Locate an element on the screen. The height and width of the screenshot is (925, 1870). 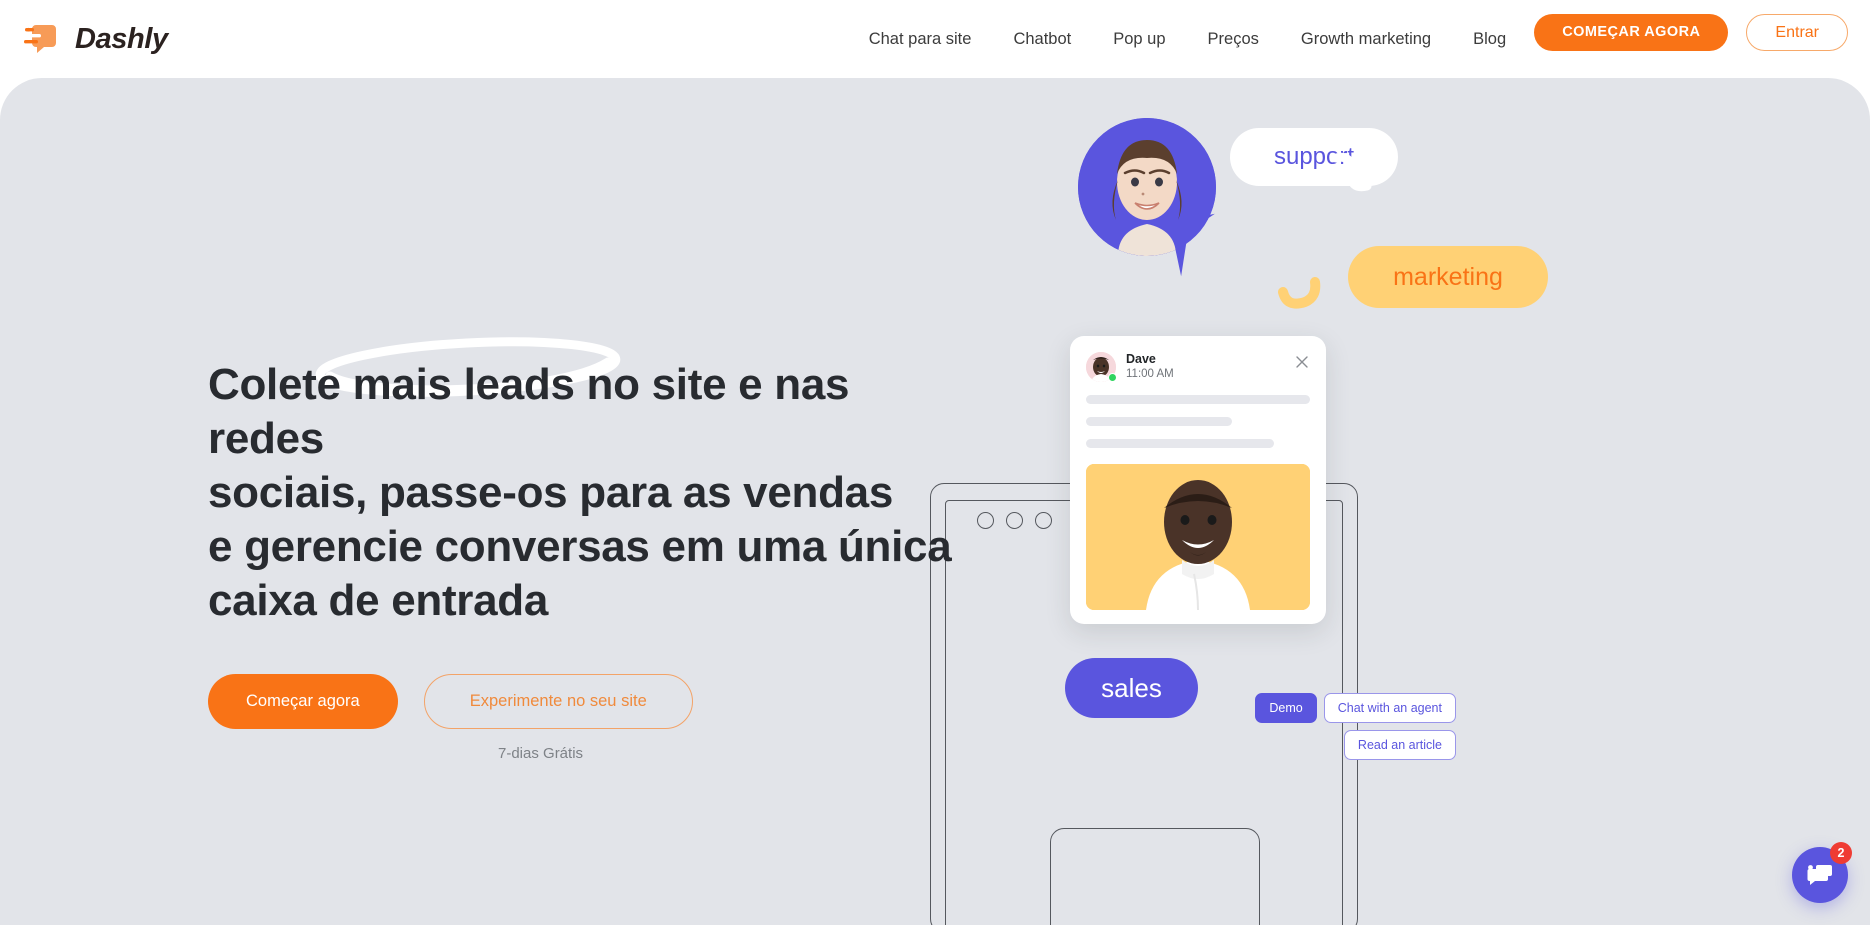
laptop-trackpad-outline is located at coordinates (1155, 876).